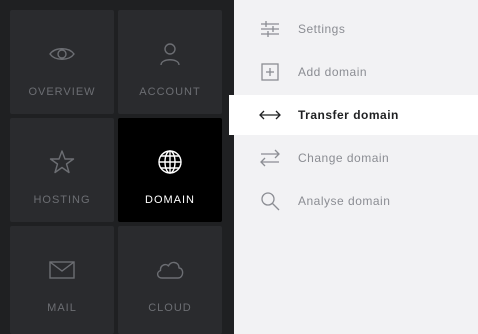  What do you see at coordinates (270, 115) in the screenshot?
I see `double-arrow-icon` at bounding box center [270, 115].